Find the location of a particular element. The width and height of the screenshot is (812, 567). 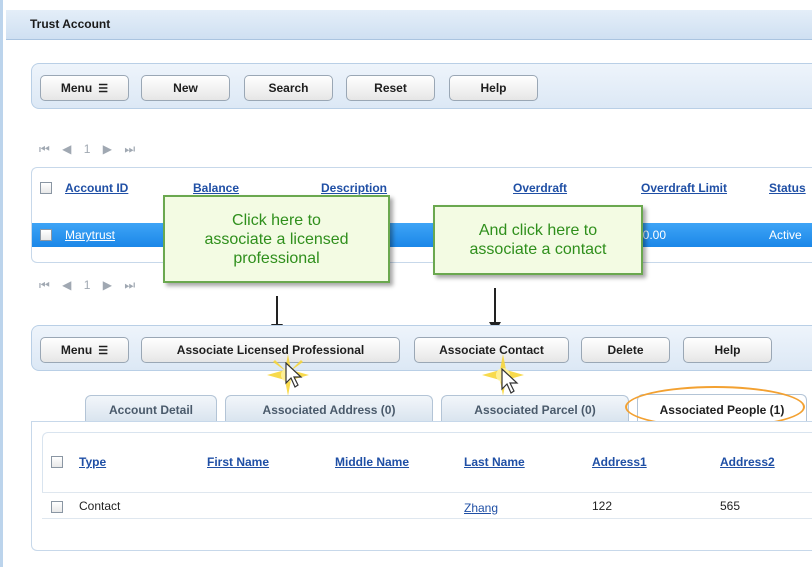

mouse-cursor-icon is located at coordinates (294, 375).